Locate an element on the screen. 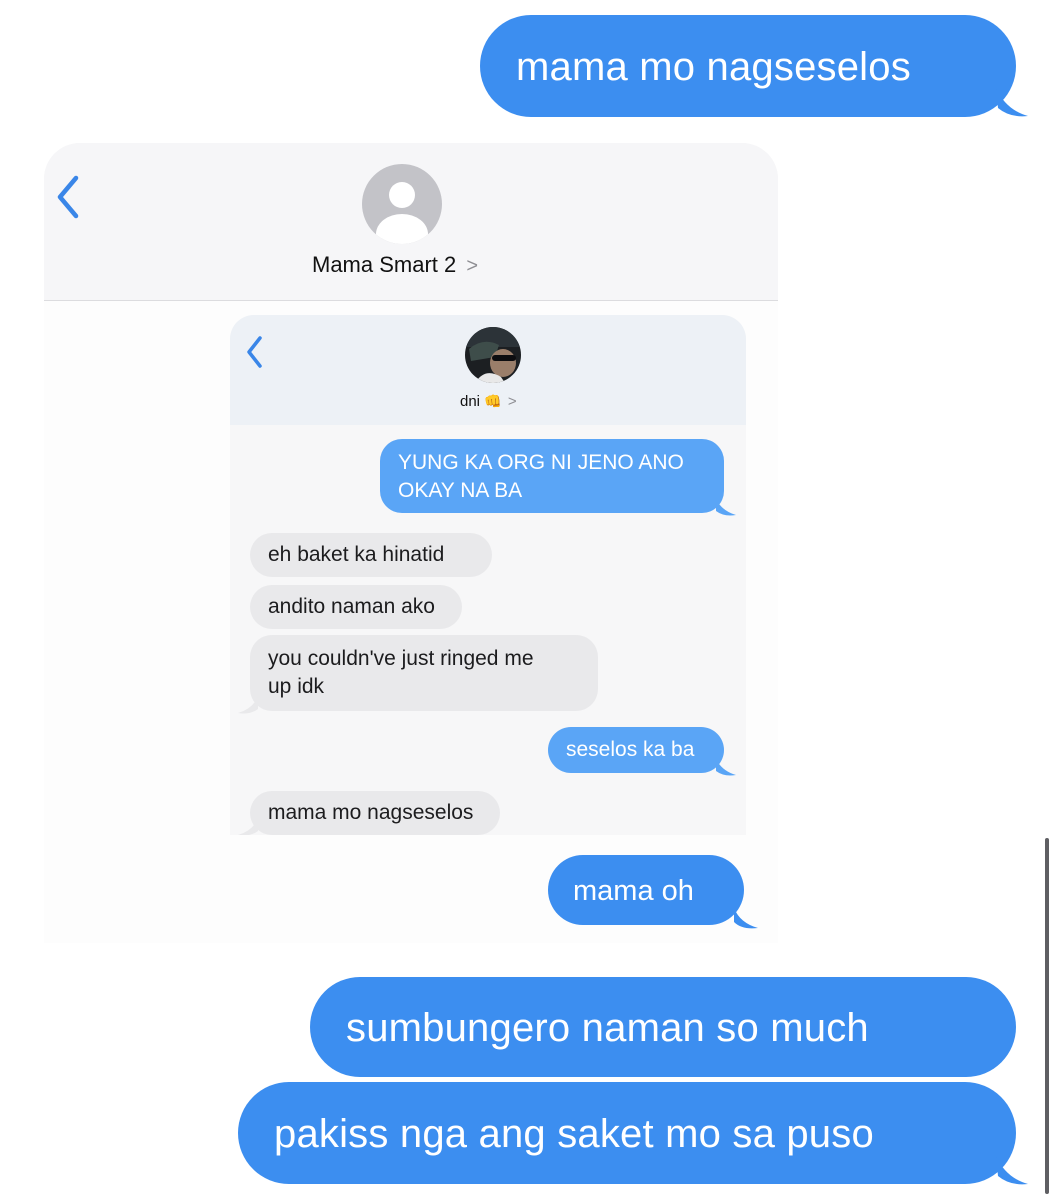  message-received: andito naman ako is located at coordinates (356, 607).